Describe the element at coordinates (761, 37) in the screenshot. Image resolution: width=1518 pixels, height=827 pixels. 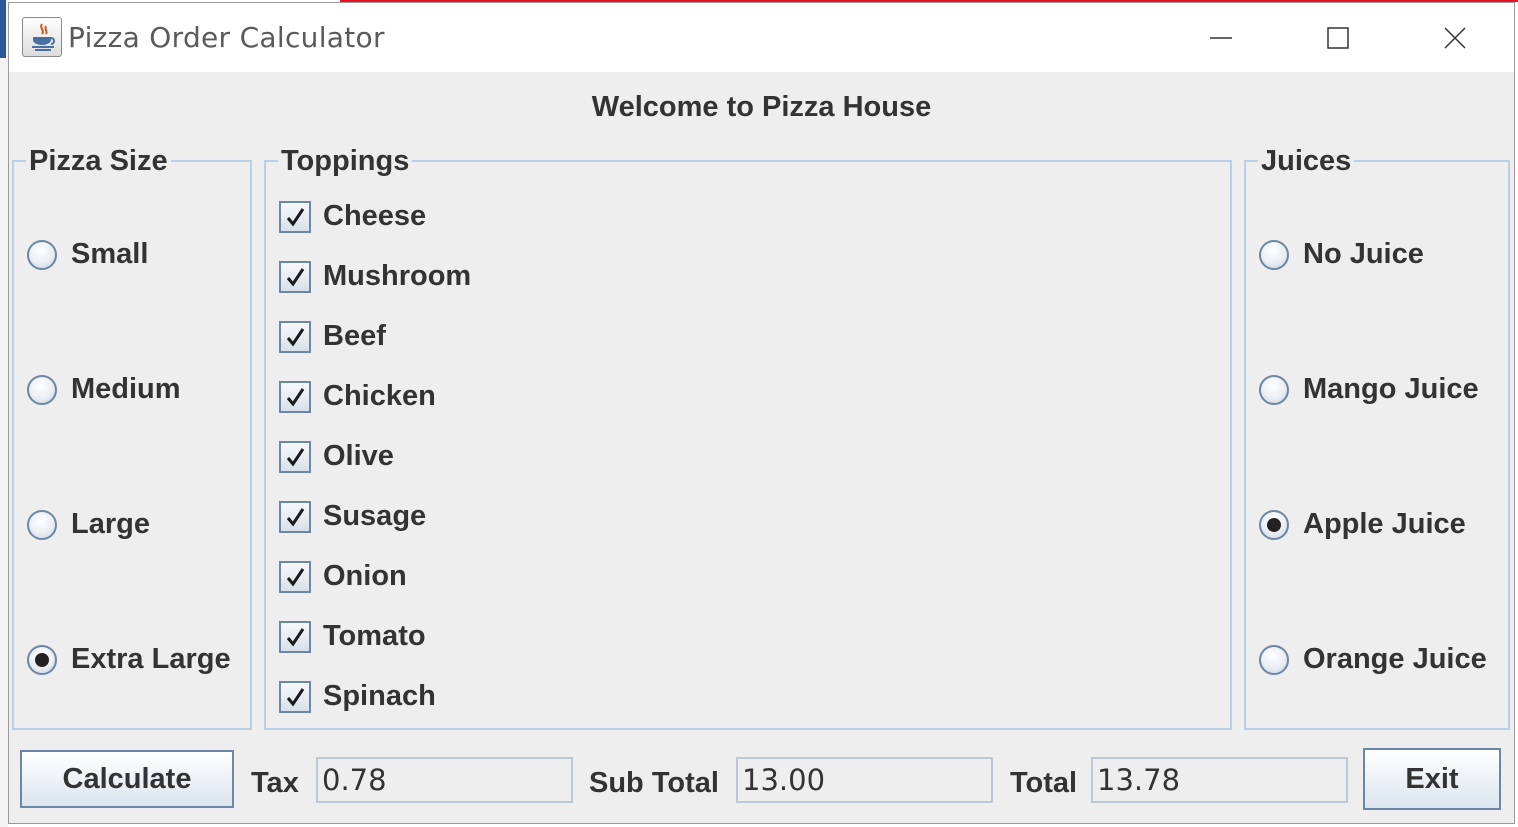
I see `title-bar: Pizza Order Calculator` at that location.